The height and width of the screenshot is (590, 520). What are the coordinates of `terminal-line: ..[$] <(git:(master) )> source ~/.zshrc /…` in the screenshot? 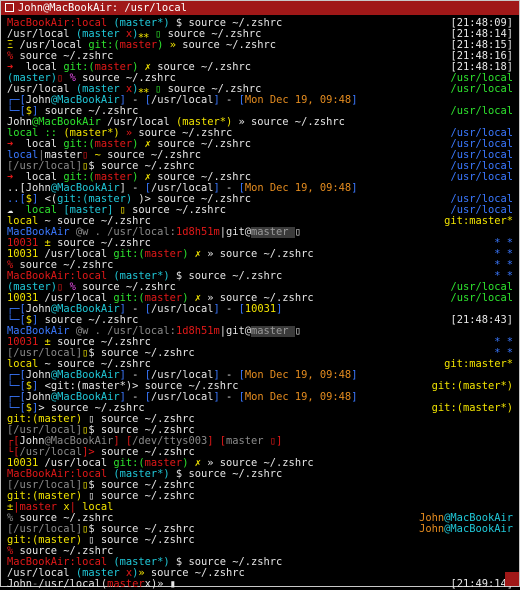 It's located at (260, 199).